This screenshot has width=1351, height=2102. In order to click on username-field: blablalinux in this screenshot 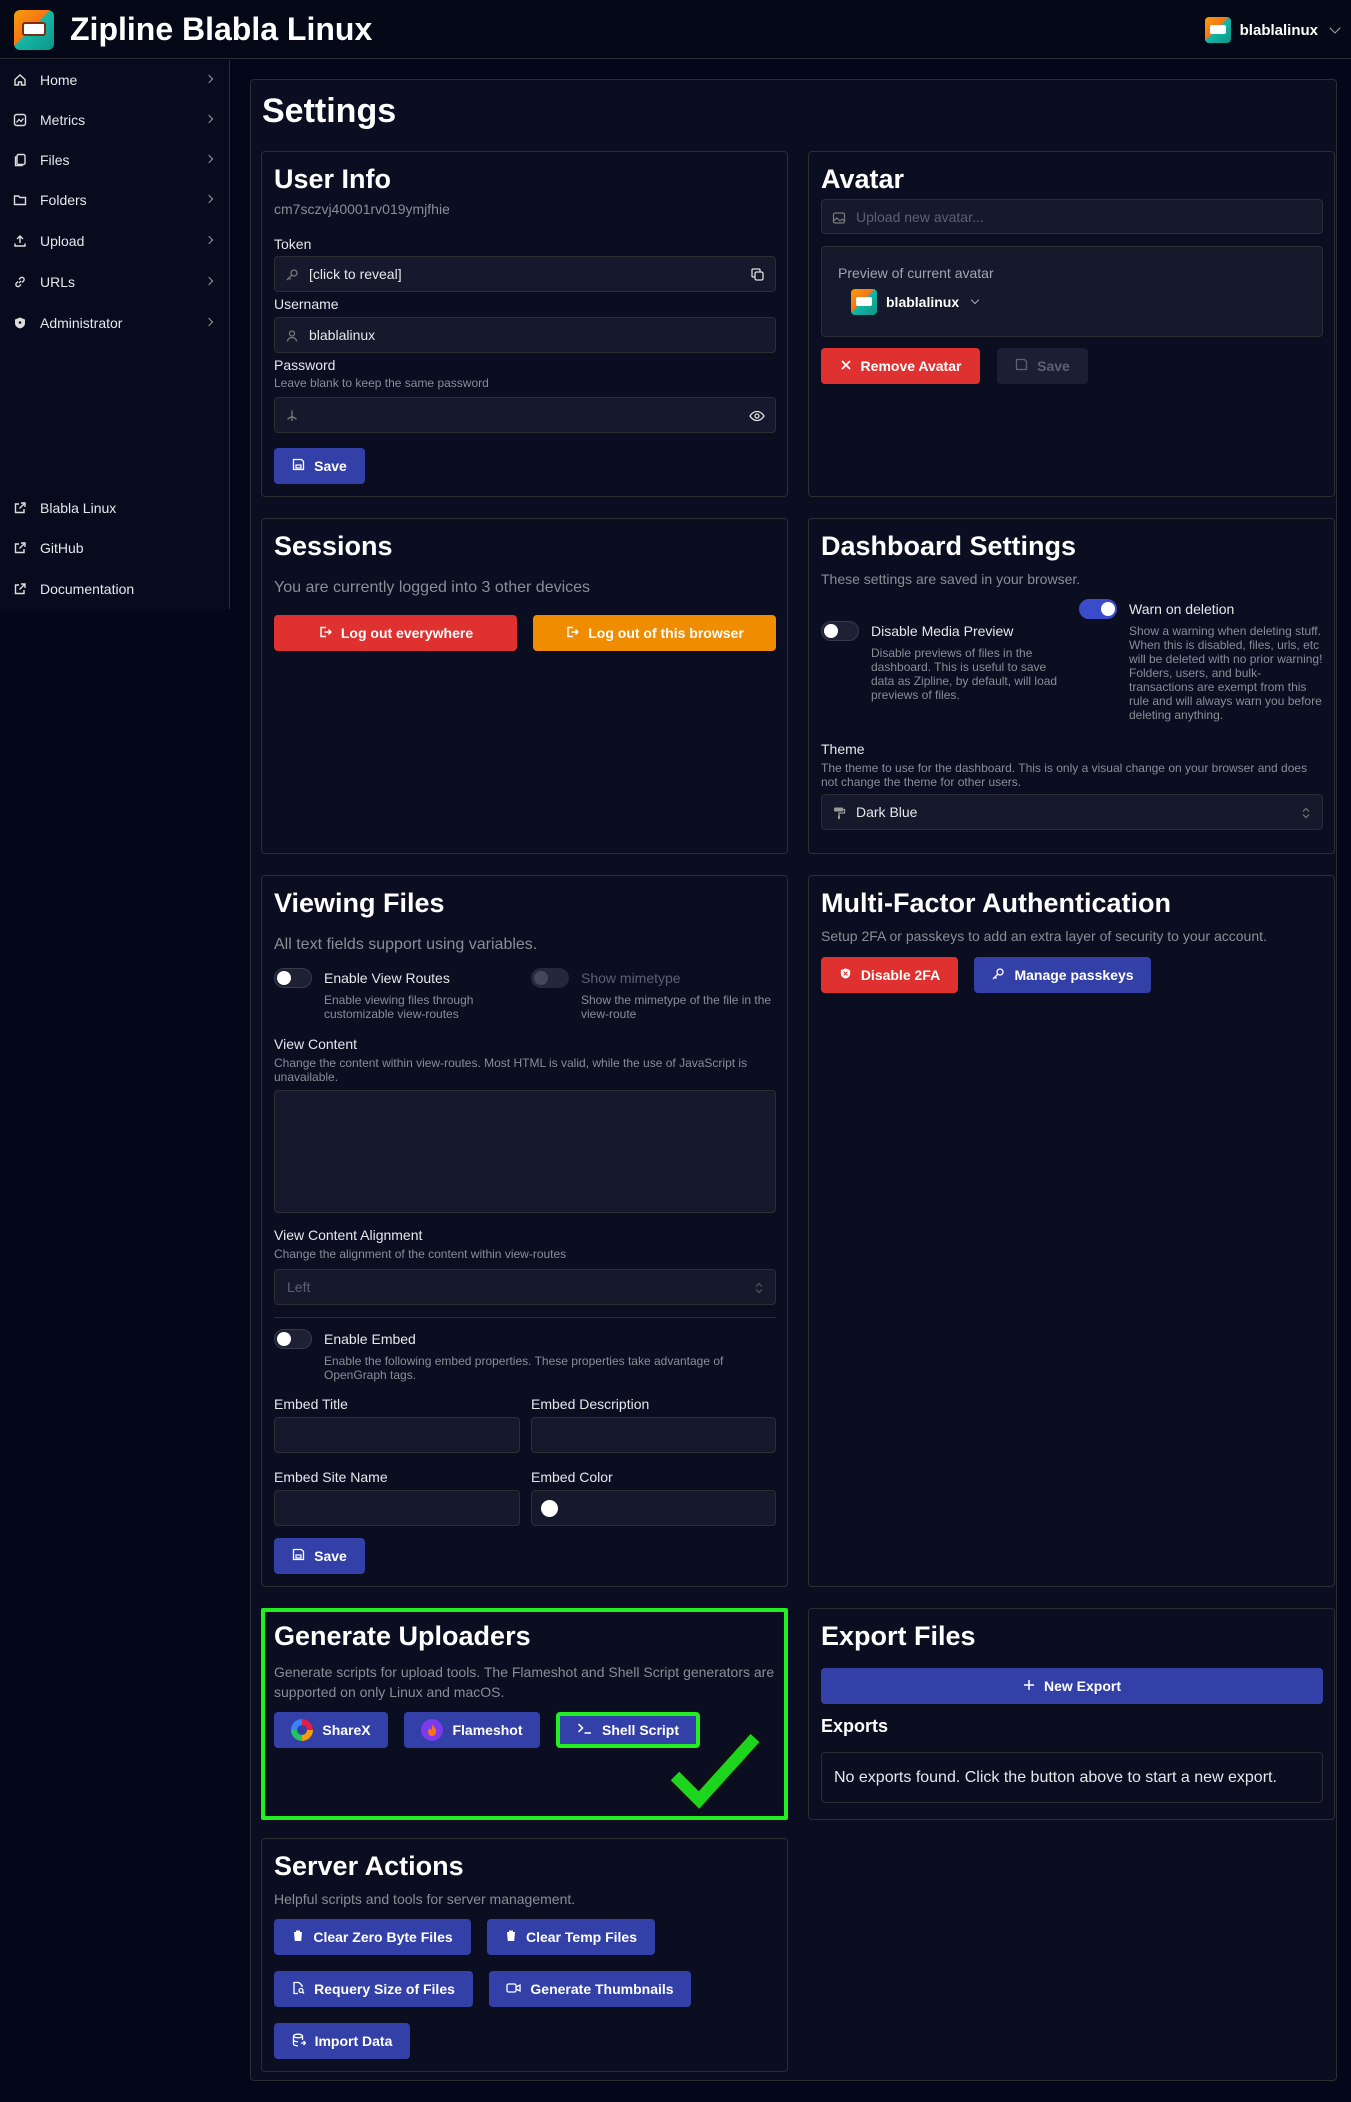, I will do `click(525, 335)`.